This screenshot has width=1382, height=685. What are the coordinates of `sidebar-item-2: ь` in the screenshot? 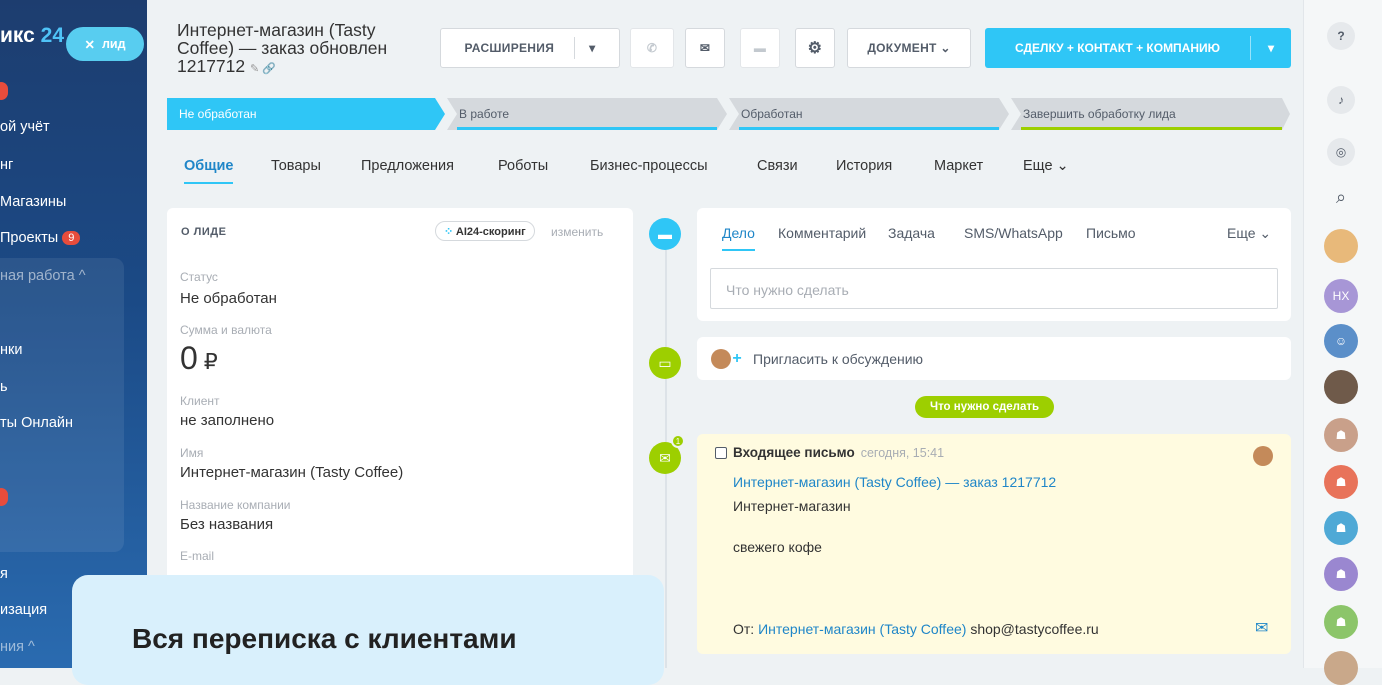 It's located at (4, 387).